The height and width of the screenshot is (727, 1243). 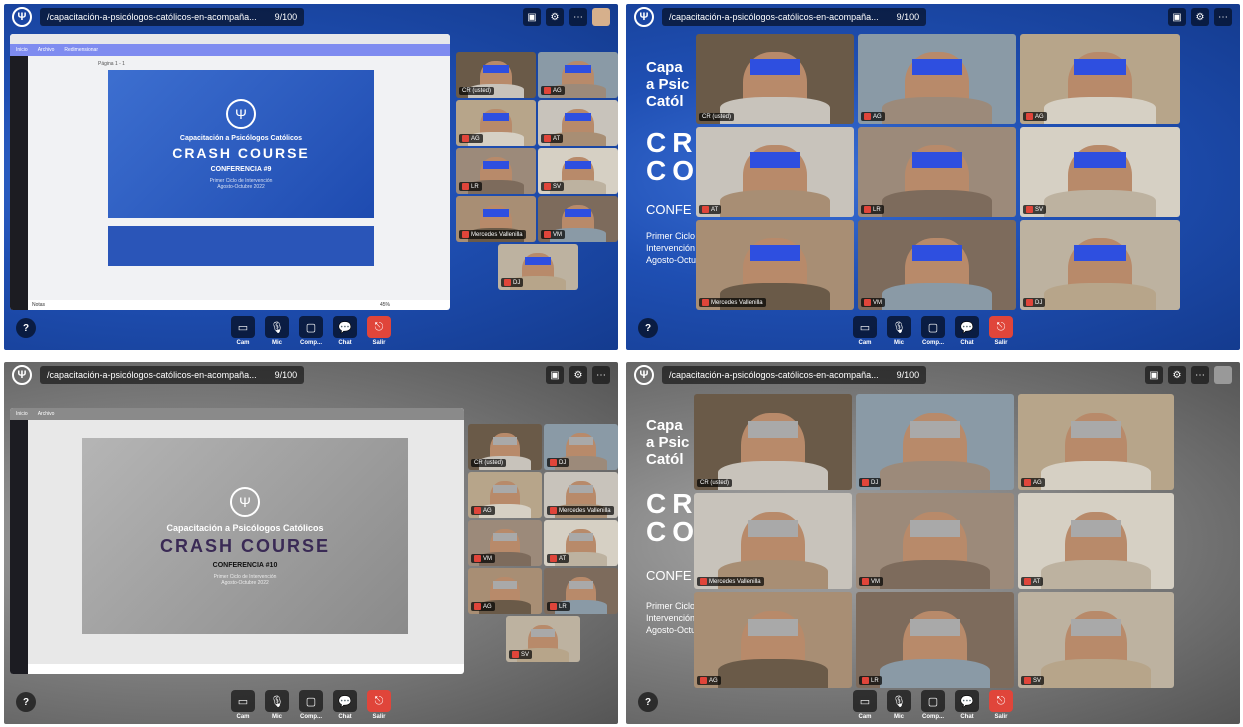 I want to click on notes-label: Notas, so click(x=38, y=305).